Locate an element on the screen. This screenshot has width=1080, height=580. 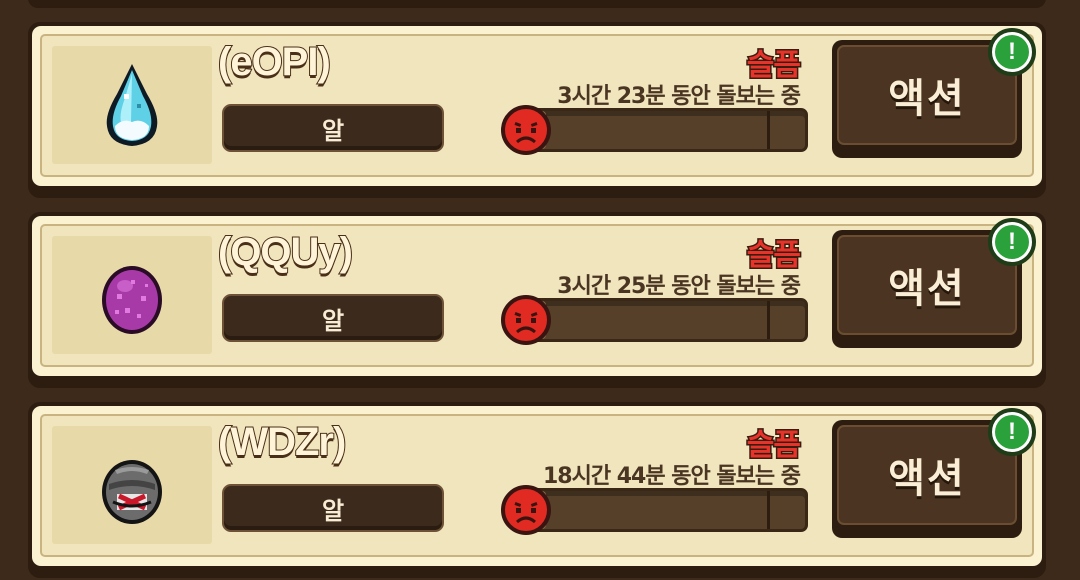
purple-spotted-egg-icon is located at coordinates (132, 295).